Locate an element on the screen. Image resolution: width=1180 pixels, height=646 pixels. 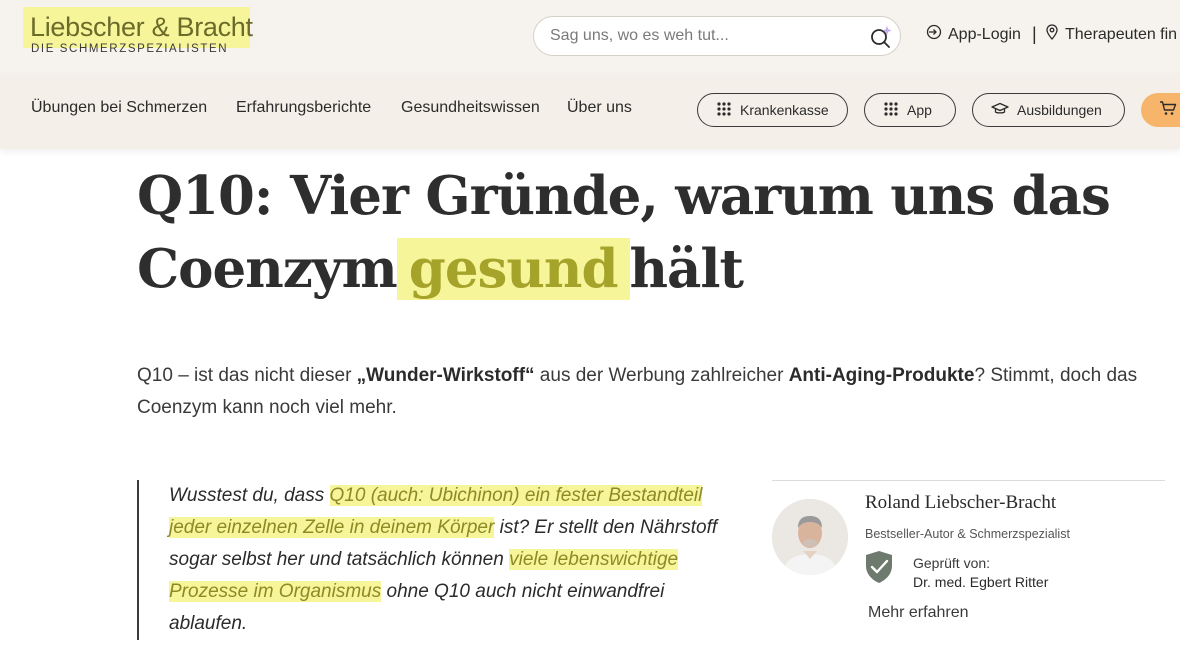
quote-text: Wusstest du, dass is located at coordinates (249, 495).